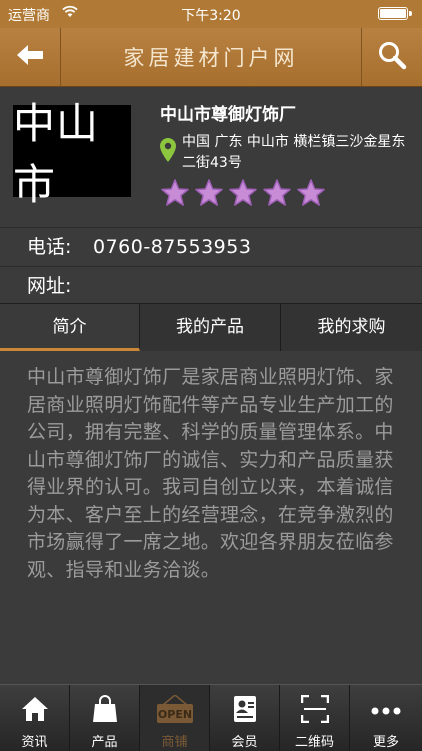 This screenshot has width=422, height=751. What do you see at coordinates (314, 742) in the screenshot?
I see `bottom-tab-label: 二维码` at bounding box center [314, 742].